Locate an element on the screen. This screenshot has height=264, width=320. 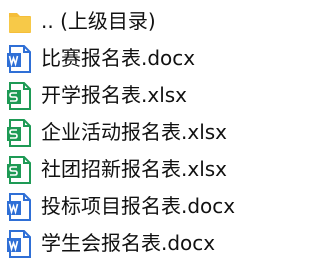
file-name: 社团招新报名表.xlsx is located at coordinates (134, 169).